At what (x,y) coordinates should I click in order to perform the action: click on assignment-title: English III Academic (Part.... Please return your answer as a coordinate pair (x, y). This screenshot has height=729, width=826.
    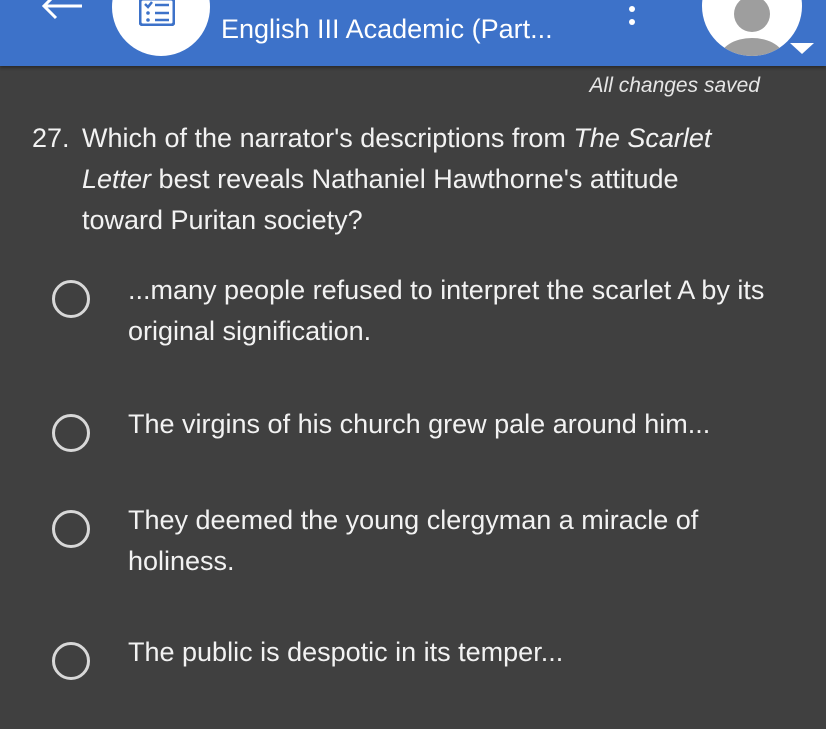
    Looking at the image, I should click on (387, 29).